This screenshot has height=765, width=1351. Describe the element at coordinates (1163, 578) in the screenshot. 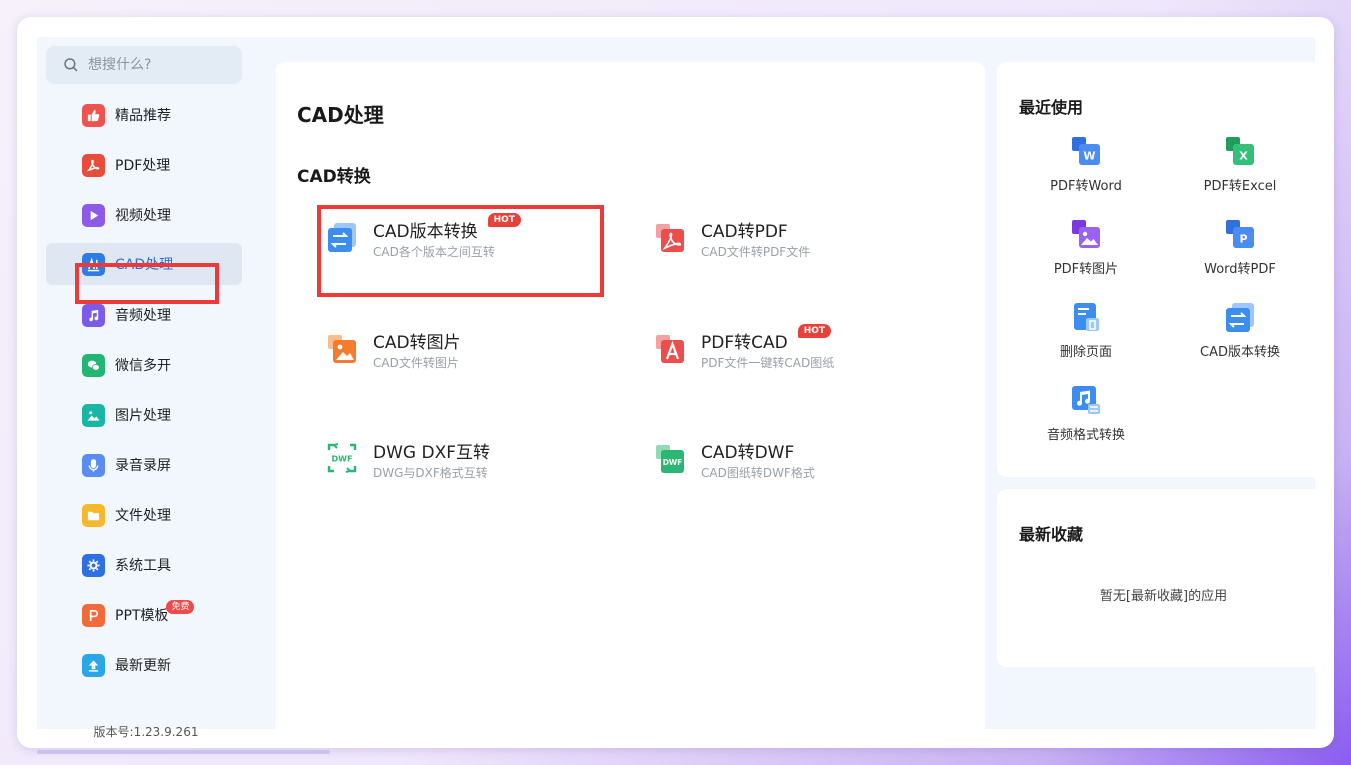

I see `favorites-panel: 最新收藏 暂无[最新收藏]的应用` at that location.